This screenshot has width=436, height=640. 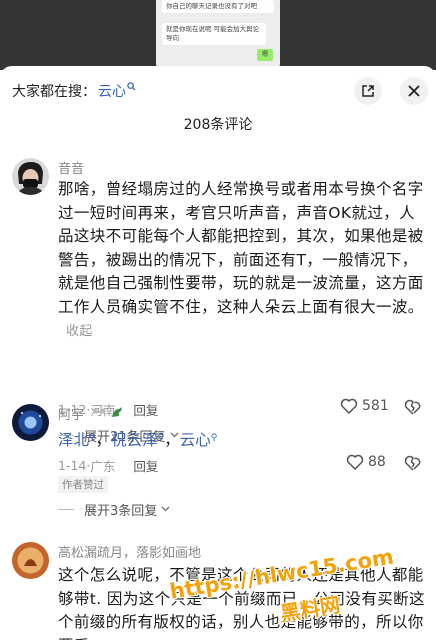 I want to click on comment-location: 广东, so click(x=103, y=466).